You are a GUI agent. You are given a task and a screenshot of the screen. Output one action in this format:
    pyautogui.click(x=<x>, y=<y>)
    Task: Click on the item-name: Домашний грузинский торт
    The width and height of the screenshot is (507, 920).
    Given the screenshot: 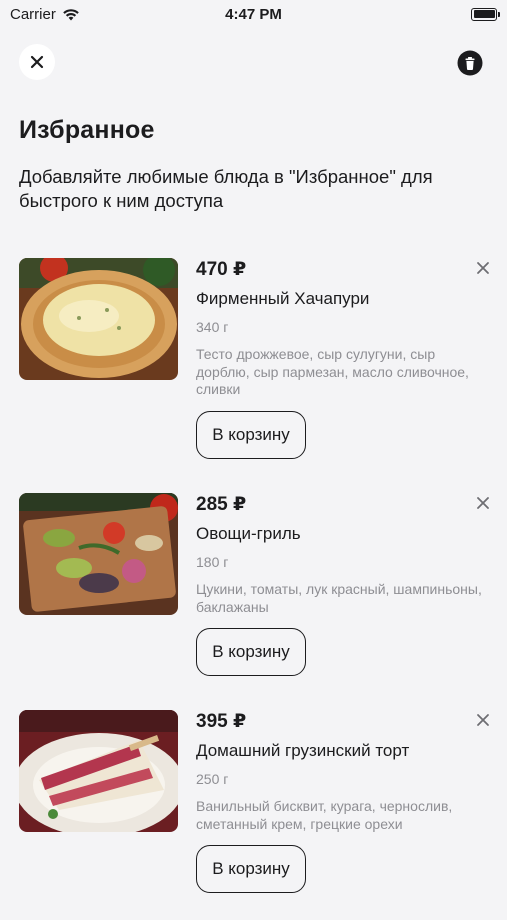 What is the action you would take?
    pyautogui.click(x=303, y=750)
    